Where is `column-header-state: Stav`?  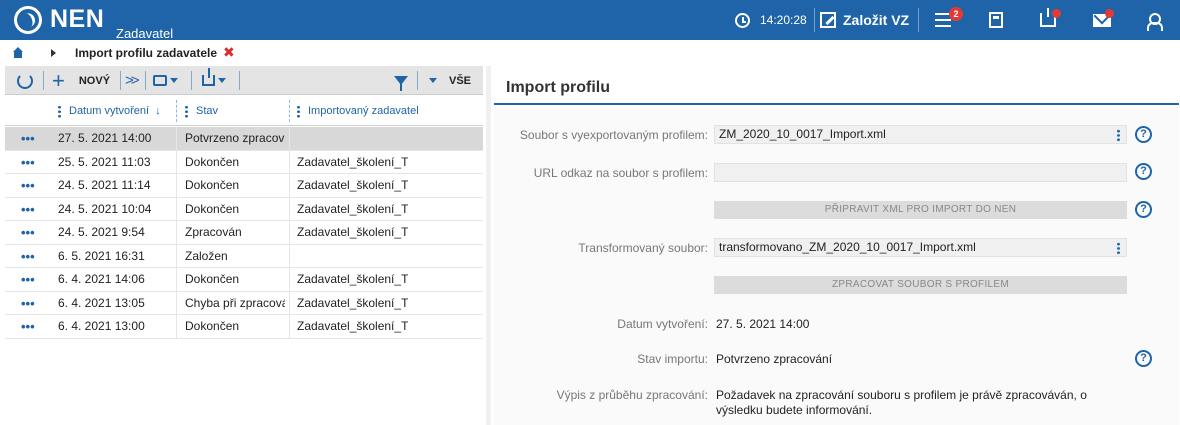
column-header-state: Stav is located at coordinates (201, 111).